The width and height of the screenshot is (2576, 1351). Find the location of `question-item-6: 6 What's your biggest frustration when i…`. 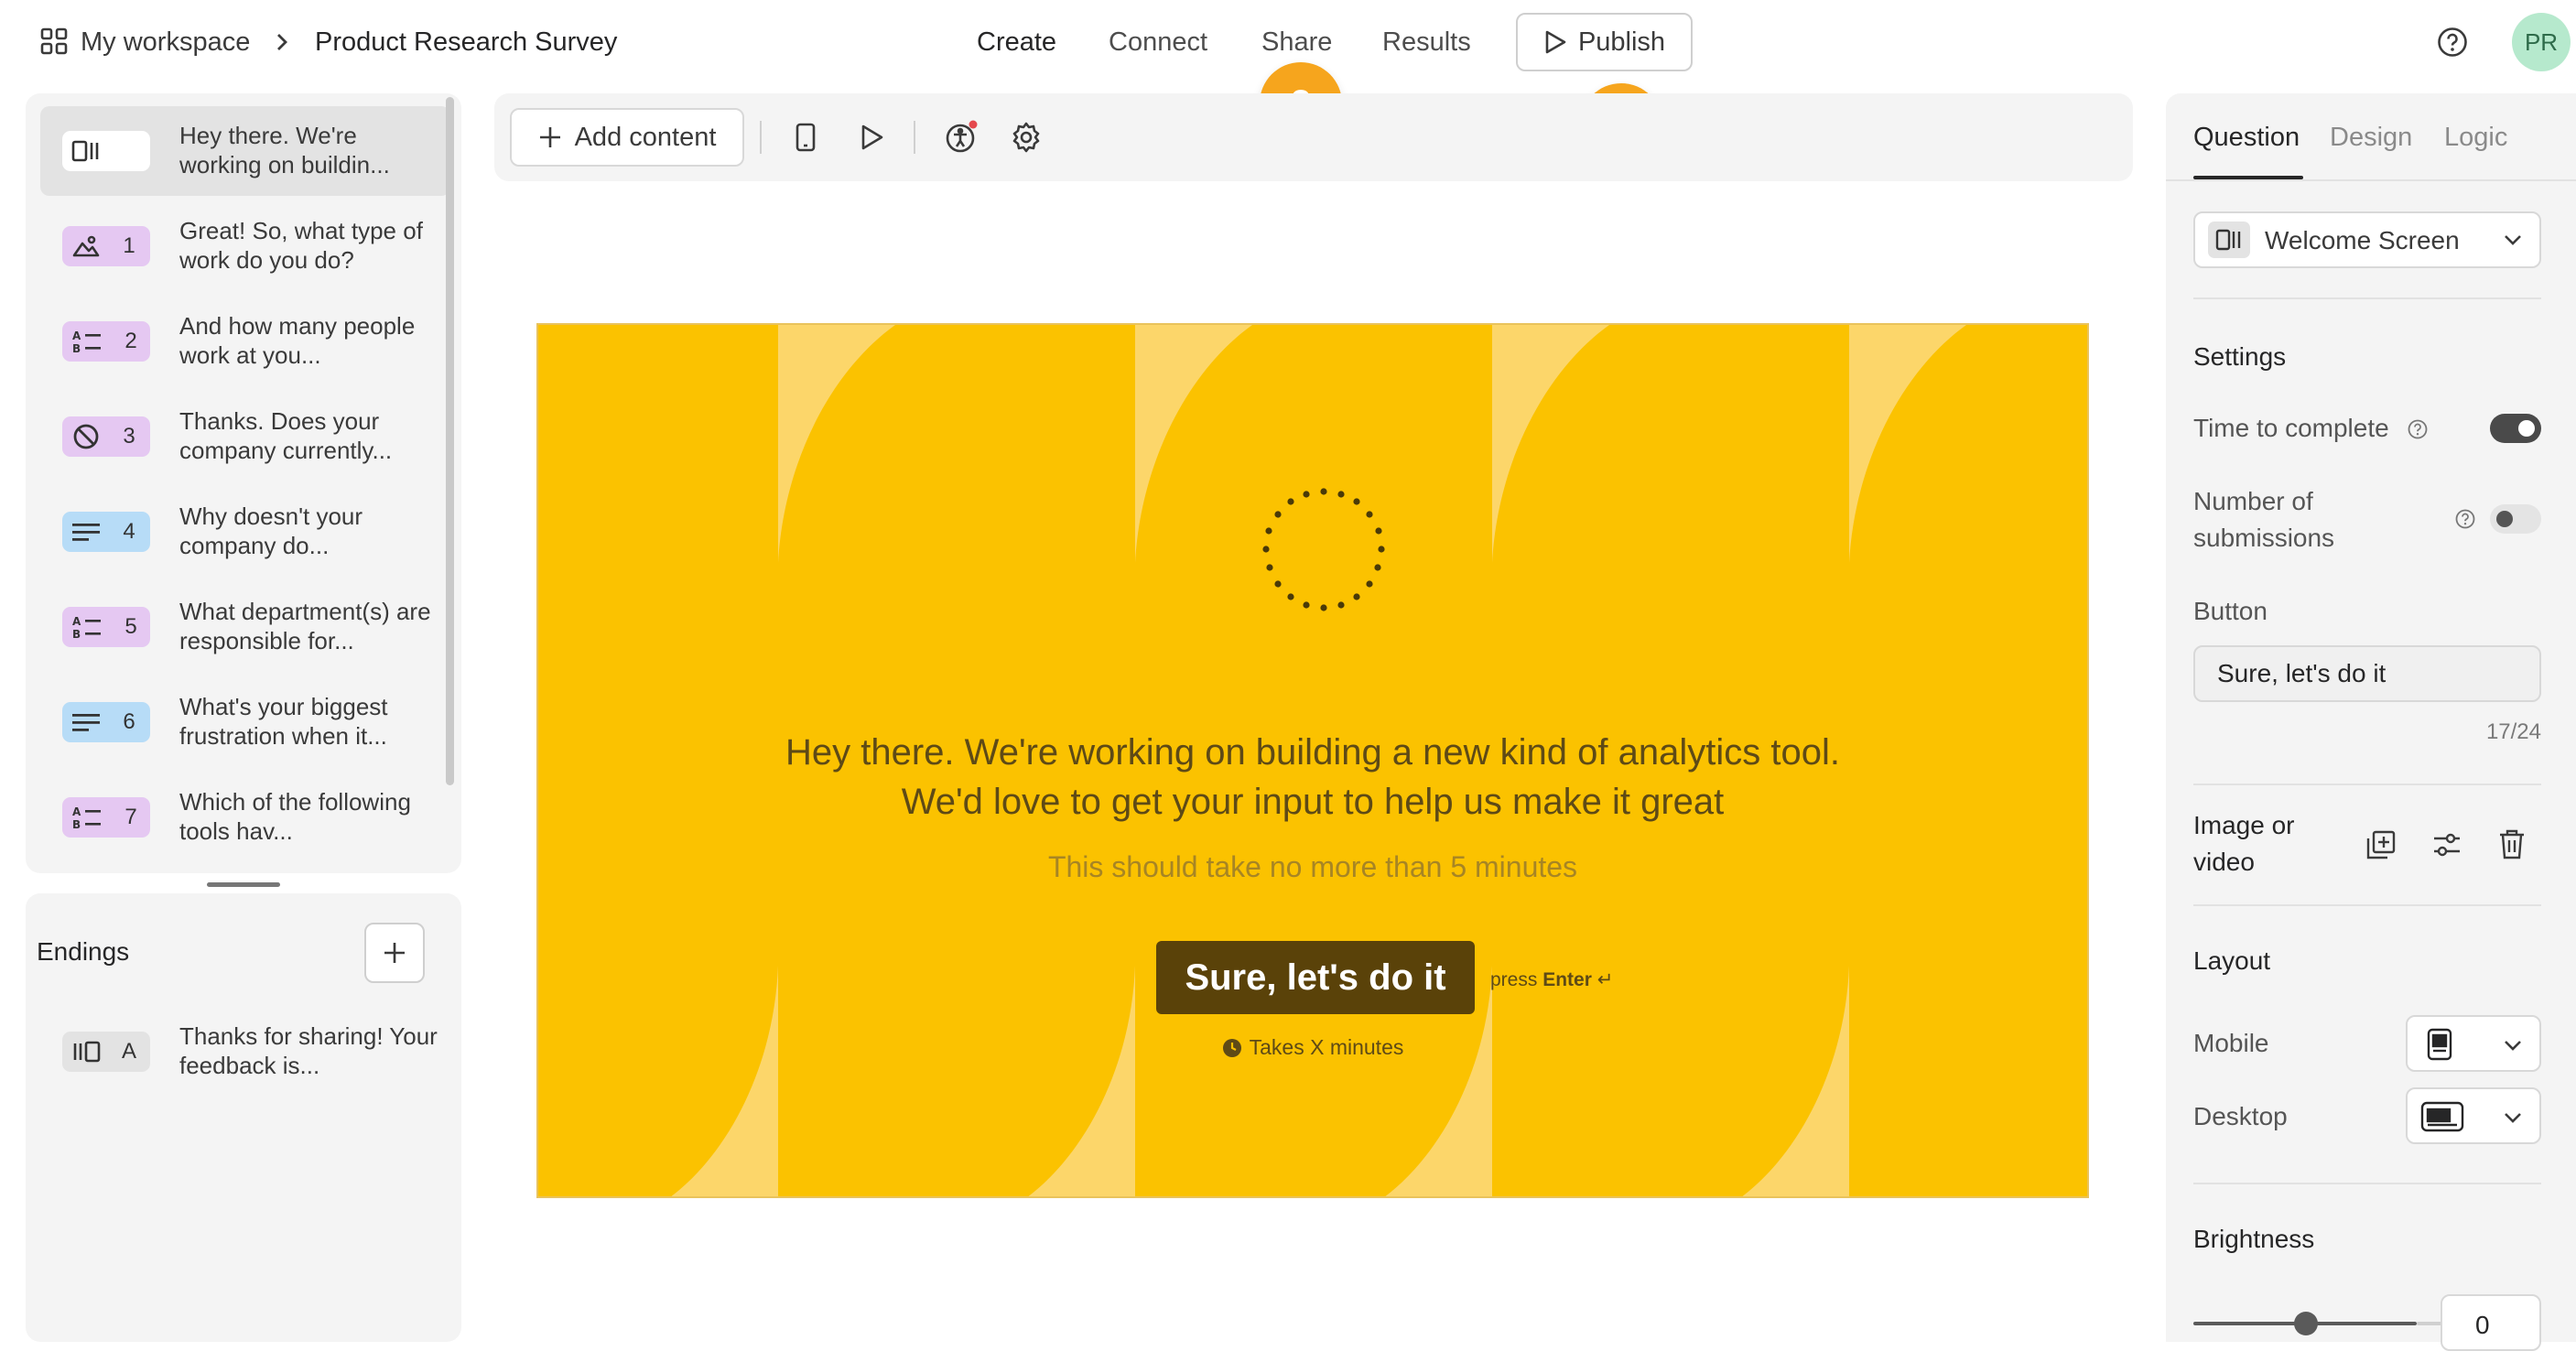

question-item-6: 6 What's your biggest frustration when i… is located at coordinates (245, 722).